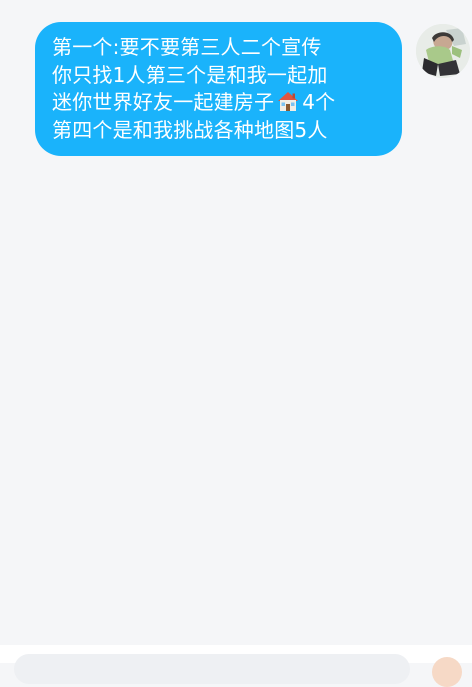 Image resolution: width=472 pixels, height=687 pixels. I want to click on house-icon, so click(288, 101).